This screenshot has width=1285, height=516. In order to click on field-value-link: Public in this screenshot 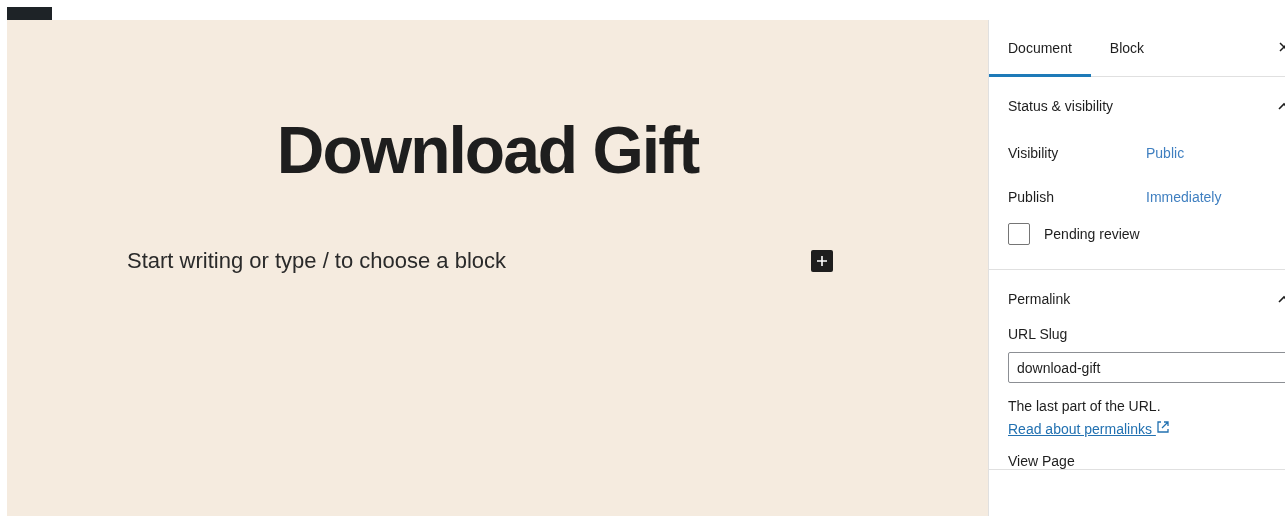, I will do `click(1165, 153)`.